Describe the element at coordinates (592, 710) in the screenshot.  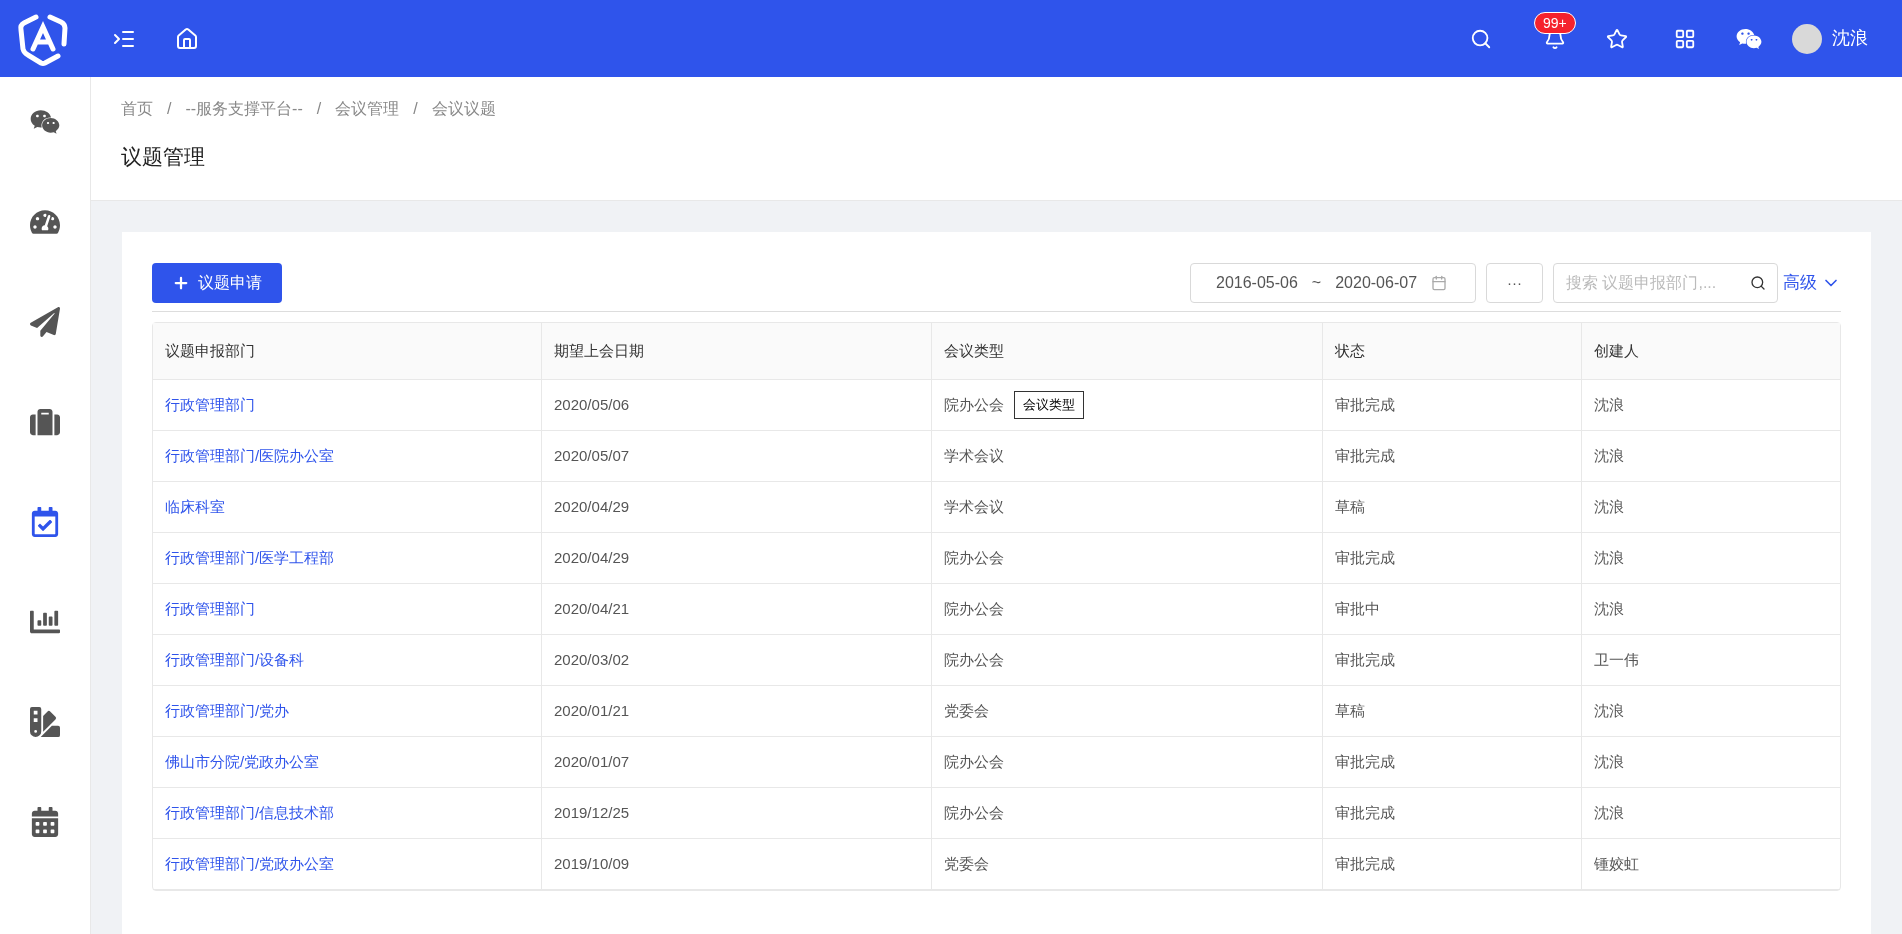
I see `table-cell-text: 2020/01/21` at that location.